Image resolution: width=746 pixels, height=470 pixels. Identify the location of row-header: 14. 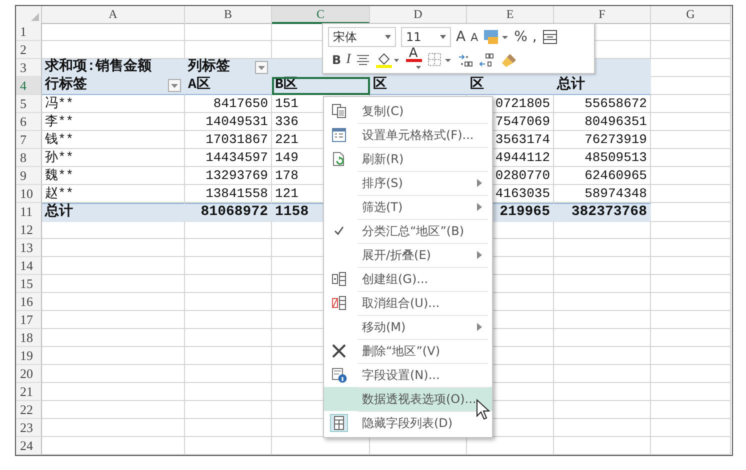
(29, 266).